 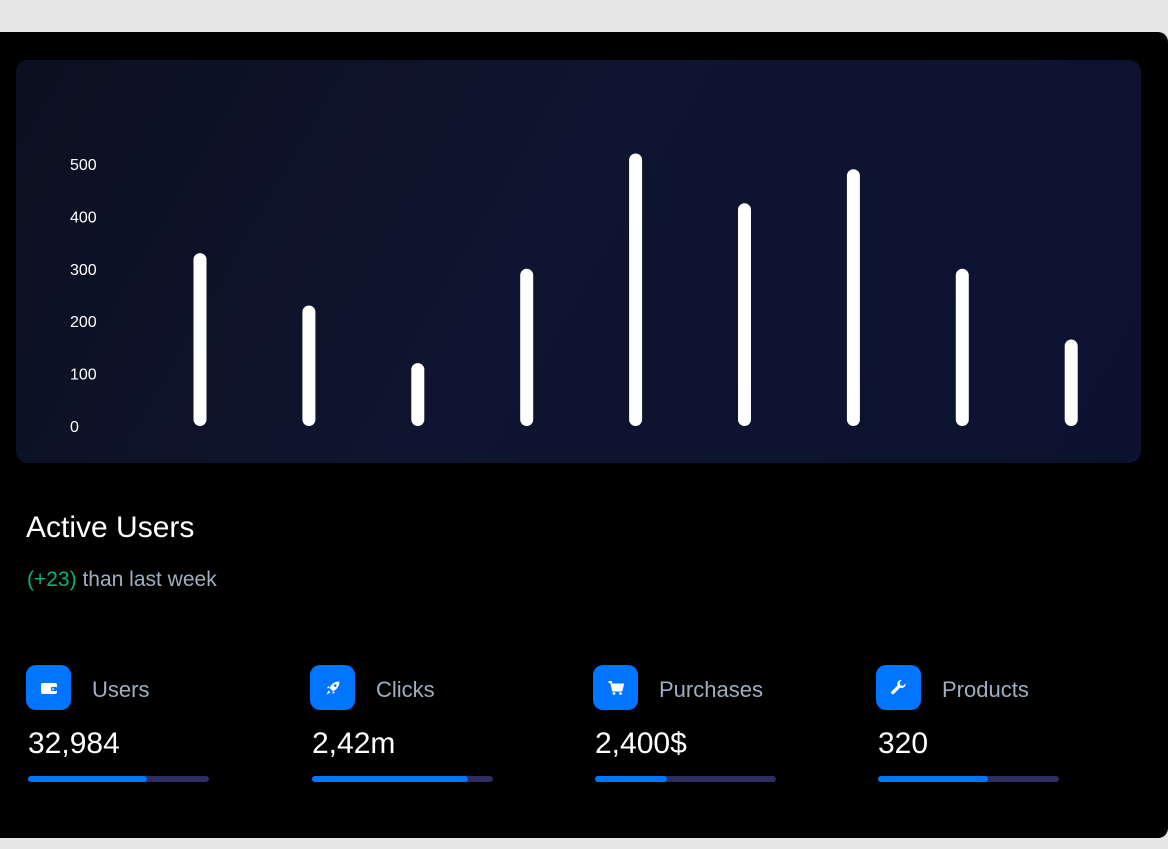 I want to click on y-tick-label: 500, so click(x=83, y=165).